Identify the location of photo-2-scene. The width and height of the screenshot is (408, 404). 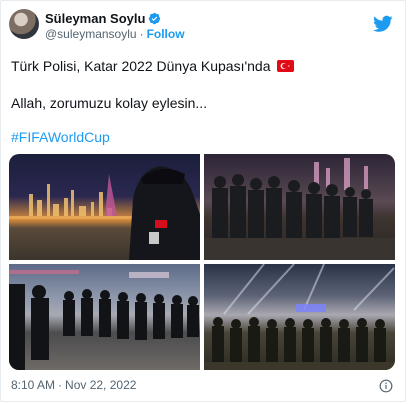
(299, 209).